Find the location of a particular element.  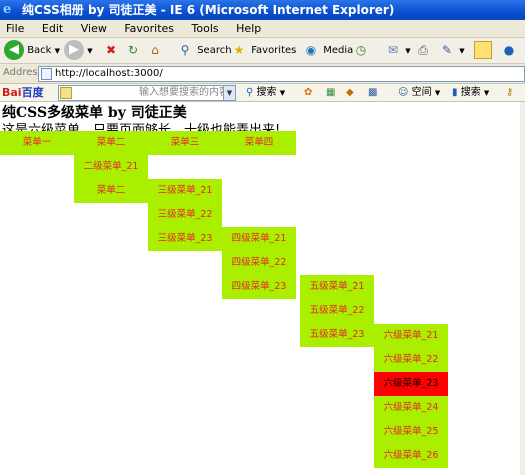

bookmark-icon: ▮ is located at coordinates (455, 92).